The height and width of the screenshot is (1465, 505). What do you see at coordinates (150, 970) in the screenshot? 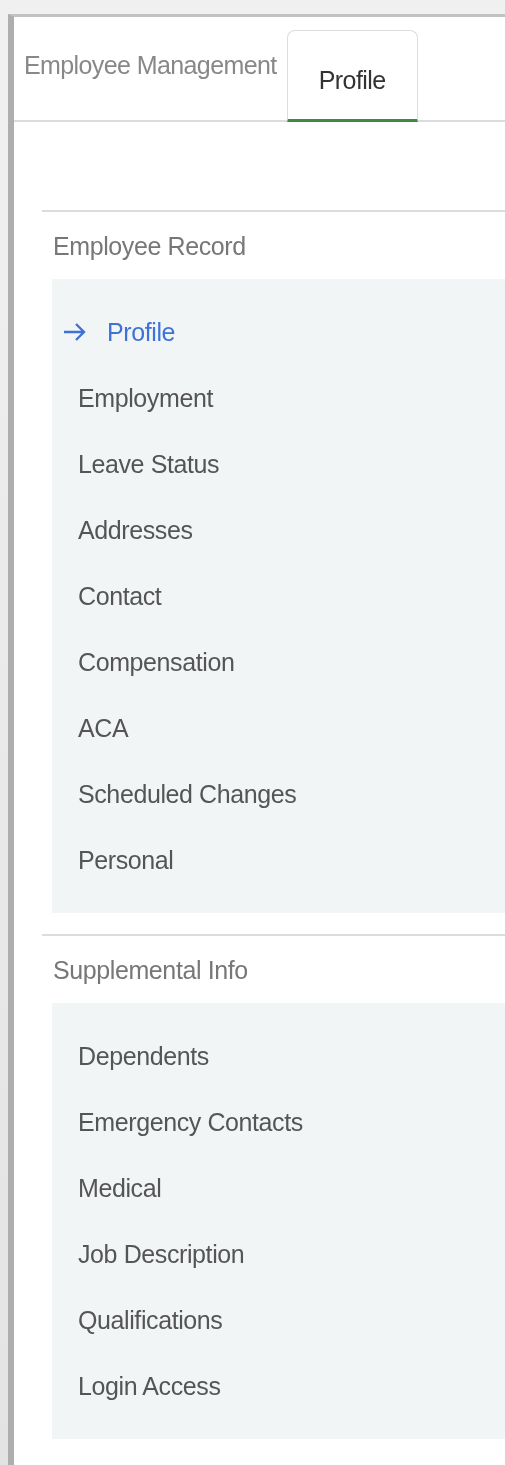
I see `section-title: Supplemental Info` at bounding box center [150, 970].